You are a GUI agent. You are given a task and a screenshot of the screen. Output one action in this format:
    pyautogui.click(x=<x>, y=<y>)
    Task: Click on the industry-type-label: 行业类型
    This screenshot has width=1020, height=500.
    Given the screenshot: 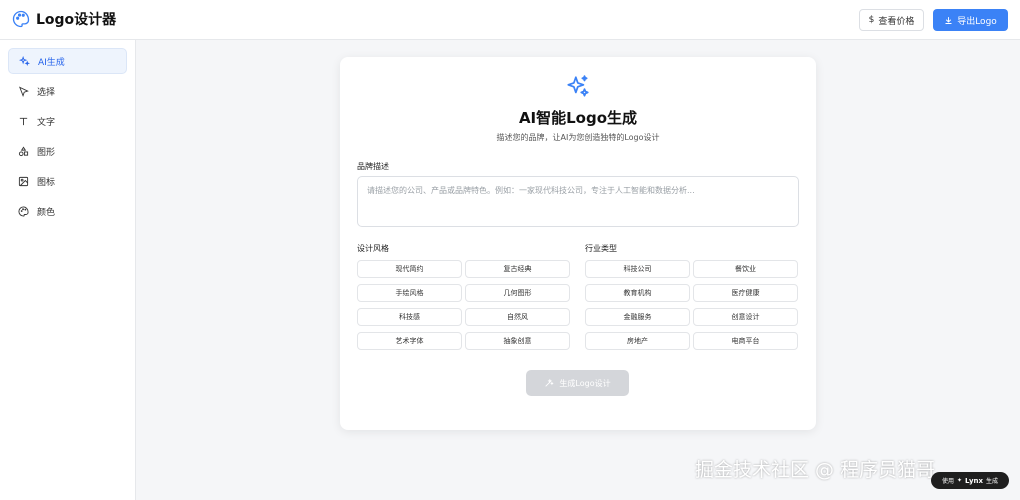 What is the action you would take?
    pyautogui.click(x=601, y=248)
    